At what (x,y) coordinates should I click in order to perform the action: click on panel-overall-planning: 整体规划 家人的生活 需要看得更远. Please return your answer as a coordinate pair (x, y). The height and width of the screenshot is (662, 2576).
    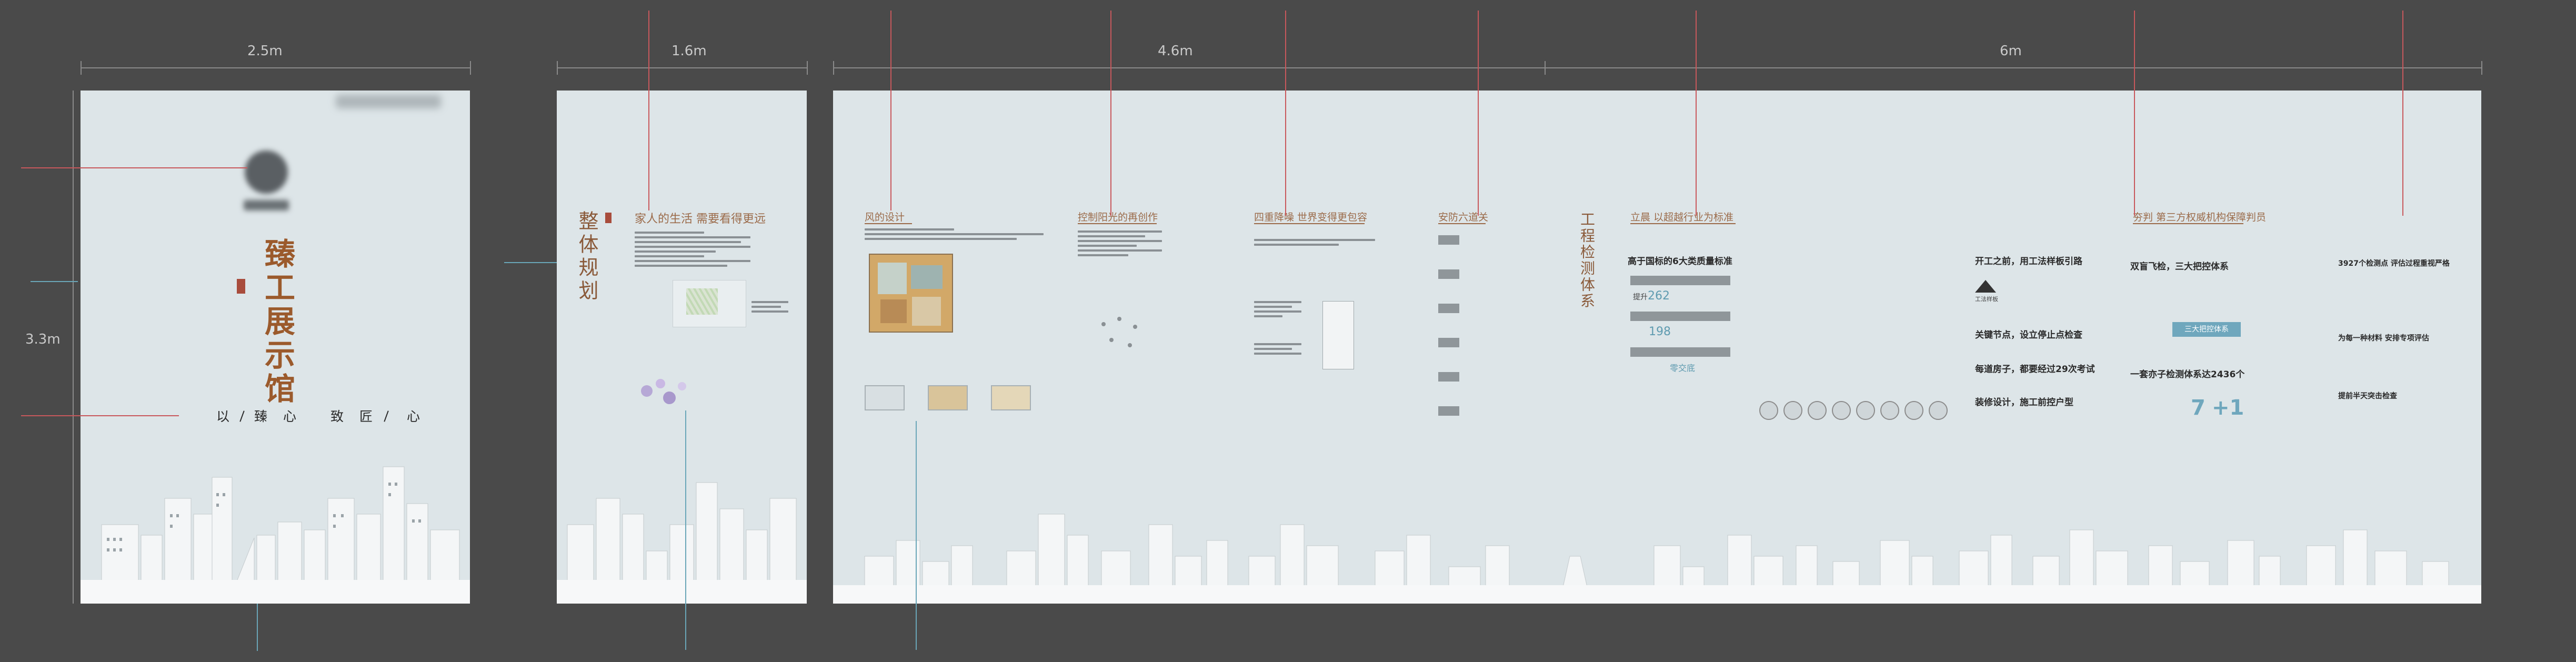
    Looking at the image, I should click on (682, 347).